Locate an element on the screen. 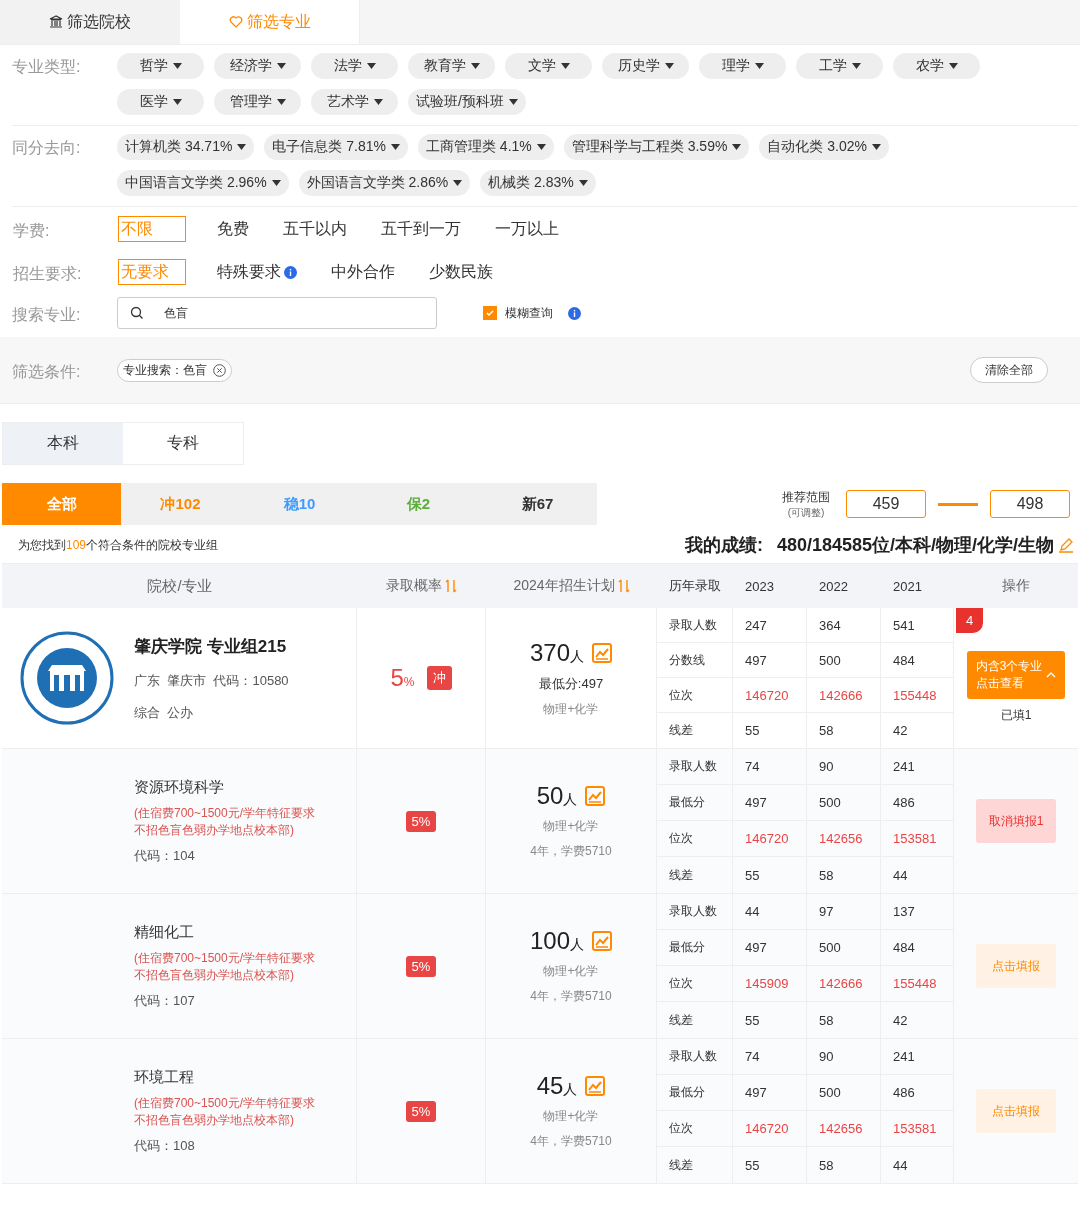 The image size is (1080, 1212). column-header: 历年录取 is located at coordinates (695, 586).